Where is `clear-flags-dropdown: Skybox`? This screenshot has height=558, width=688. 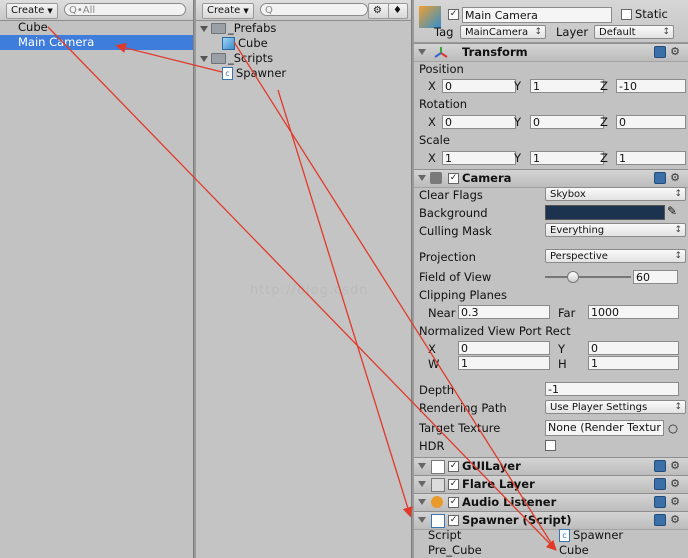
clear-flags-dropdown: Skybox is located at coordinates (615, 194).